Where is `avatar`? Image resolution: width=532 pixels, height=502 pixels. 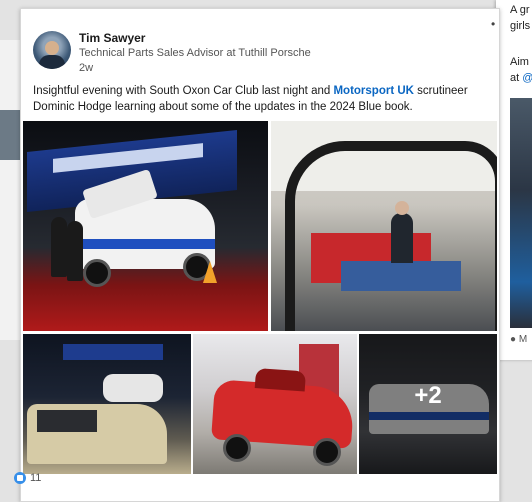 avatar is located at coordinates (52, 50).